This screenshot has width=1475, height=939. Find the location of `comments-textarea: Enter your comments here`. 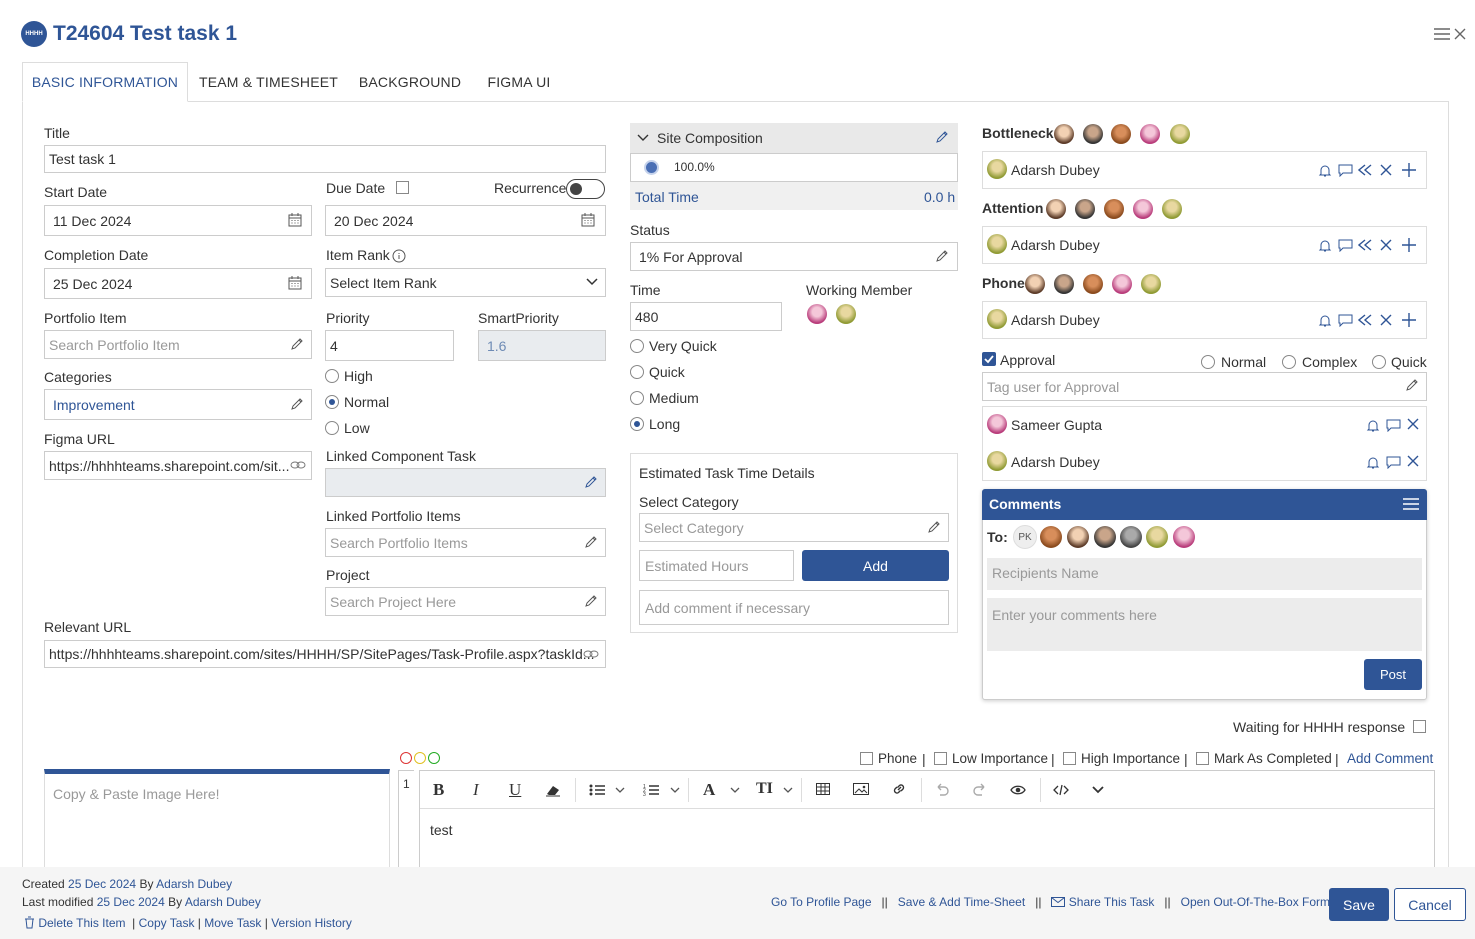

comments-textarea: Enter your comments here is located at coordinates (1204, 624).